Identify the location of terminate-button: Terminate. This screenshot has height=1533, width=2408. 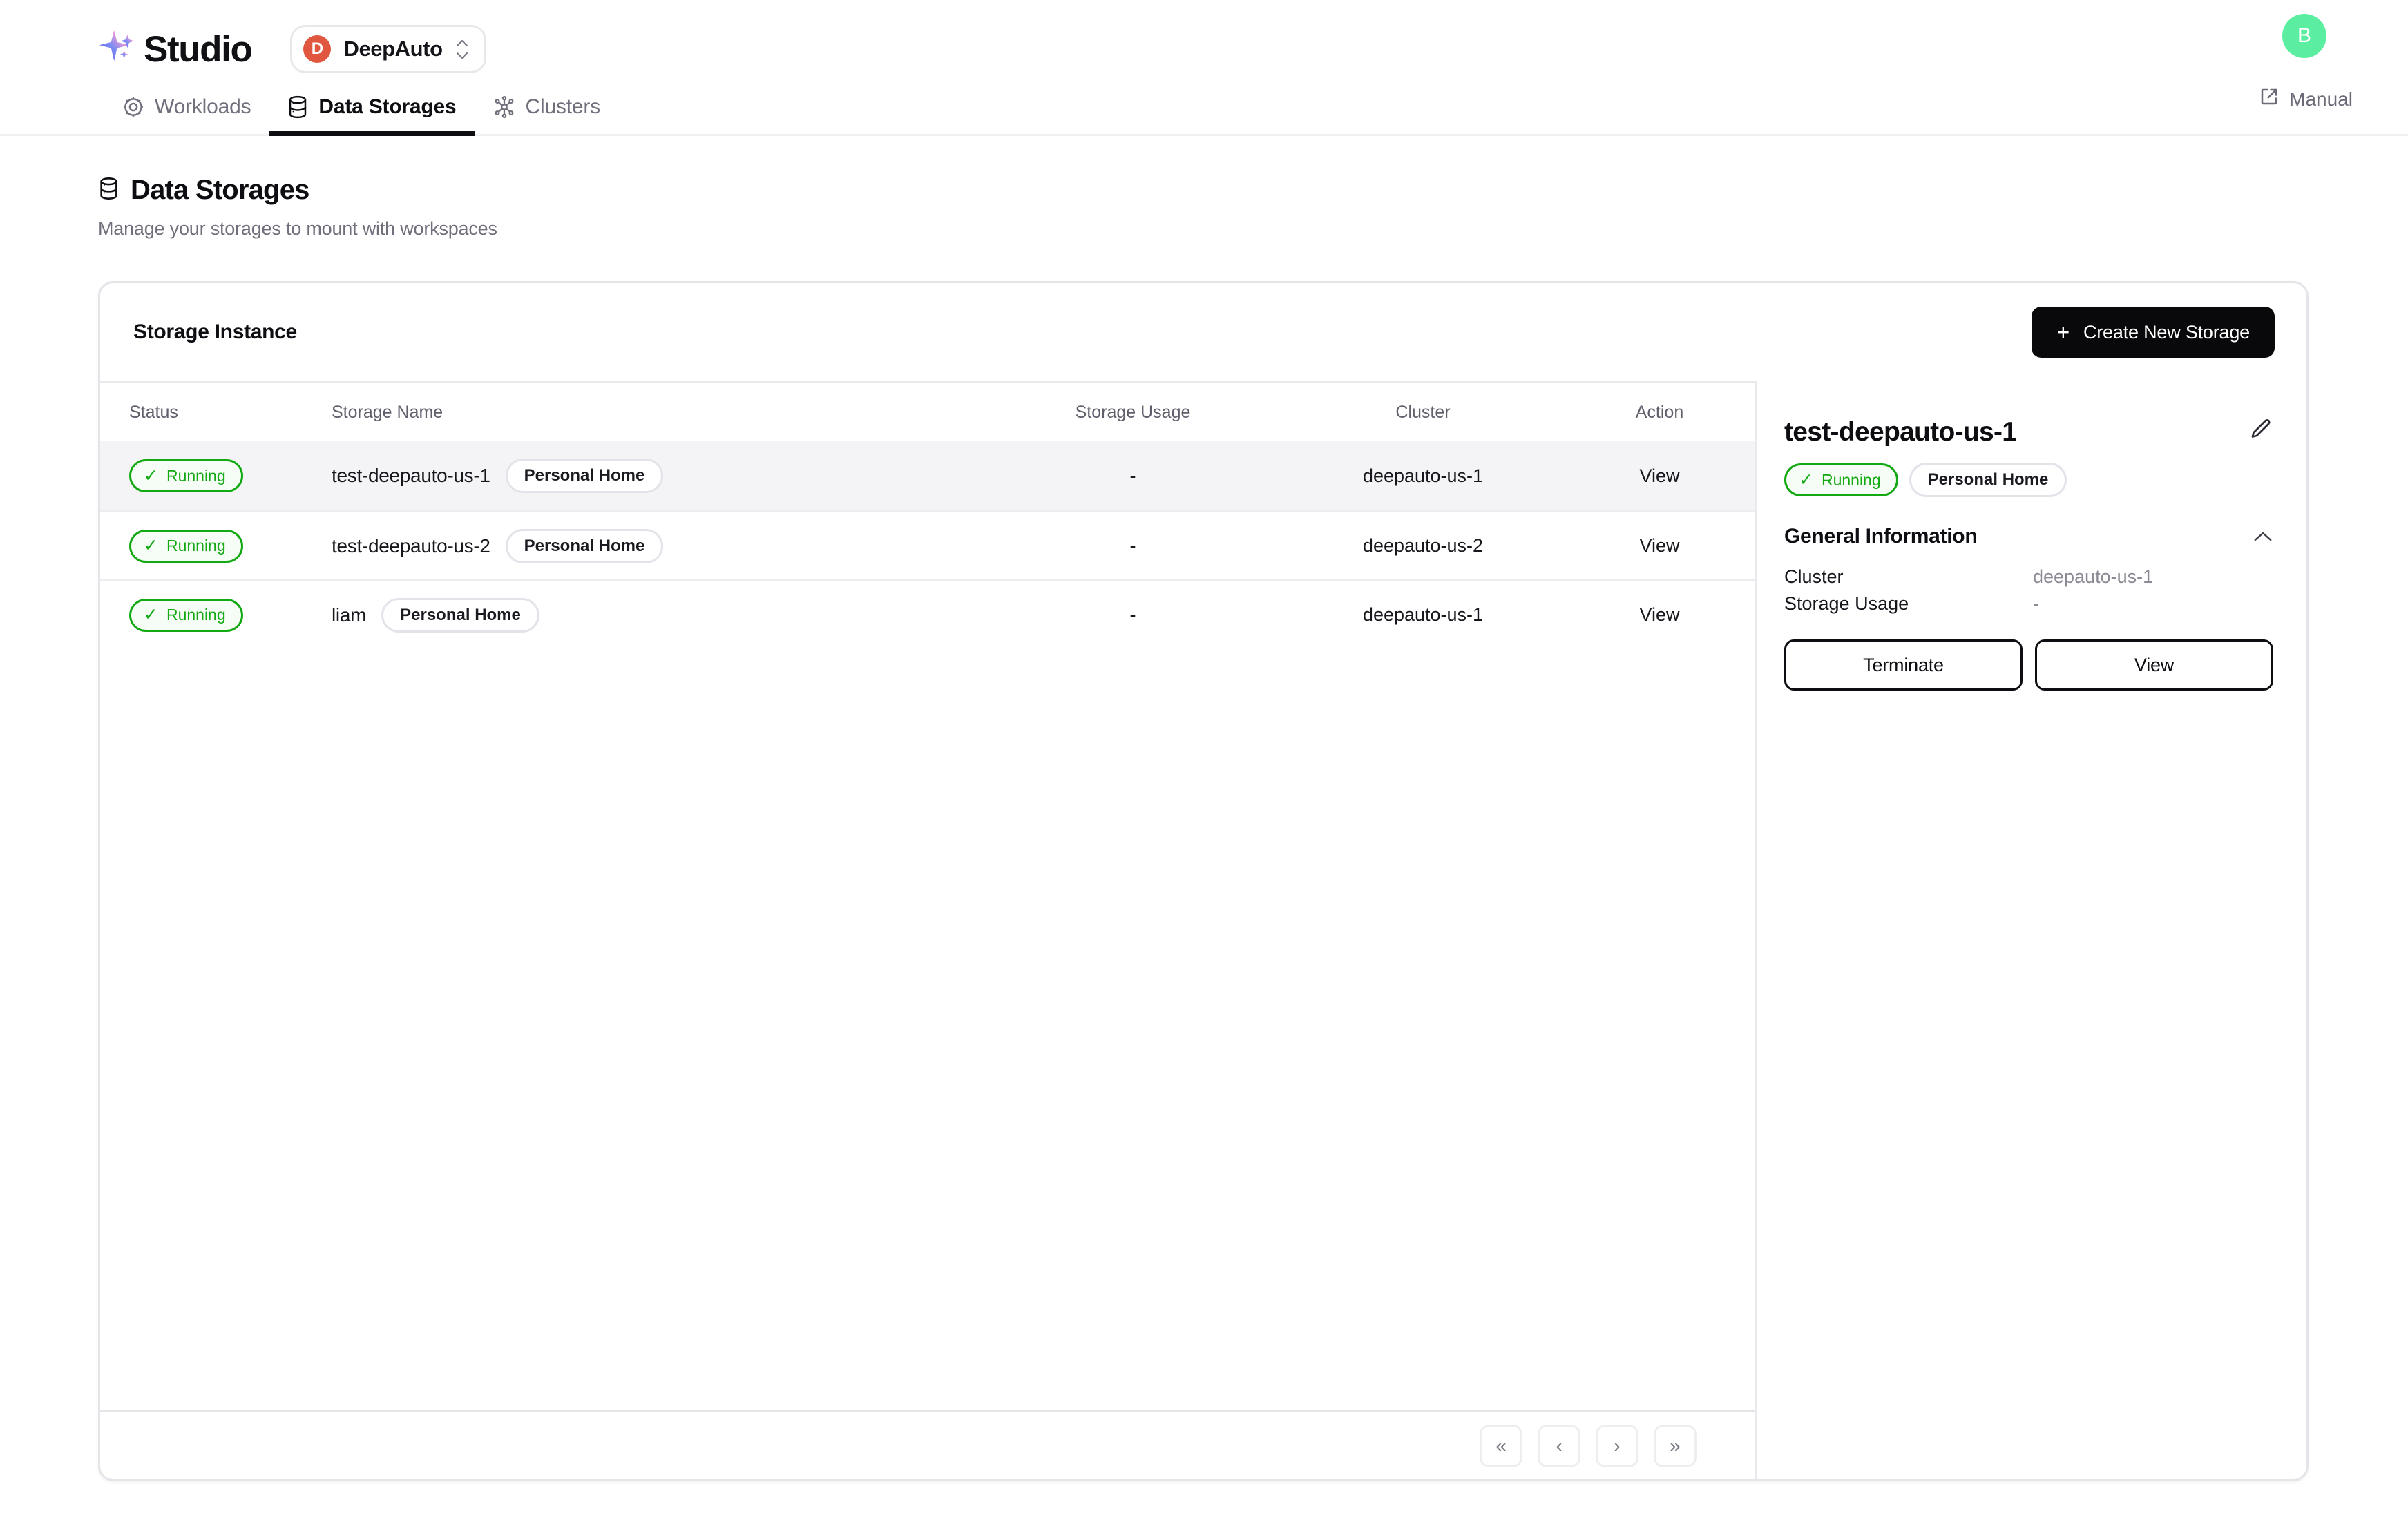
(1903, 665).